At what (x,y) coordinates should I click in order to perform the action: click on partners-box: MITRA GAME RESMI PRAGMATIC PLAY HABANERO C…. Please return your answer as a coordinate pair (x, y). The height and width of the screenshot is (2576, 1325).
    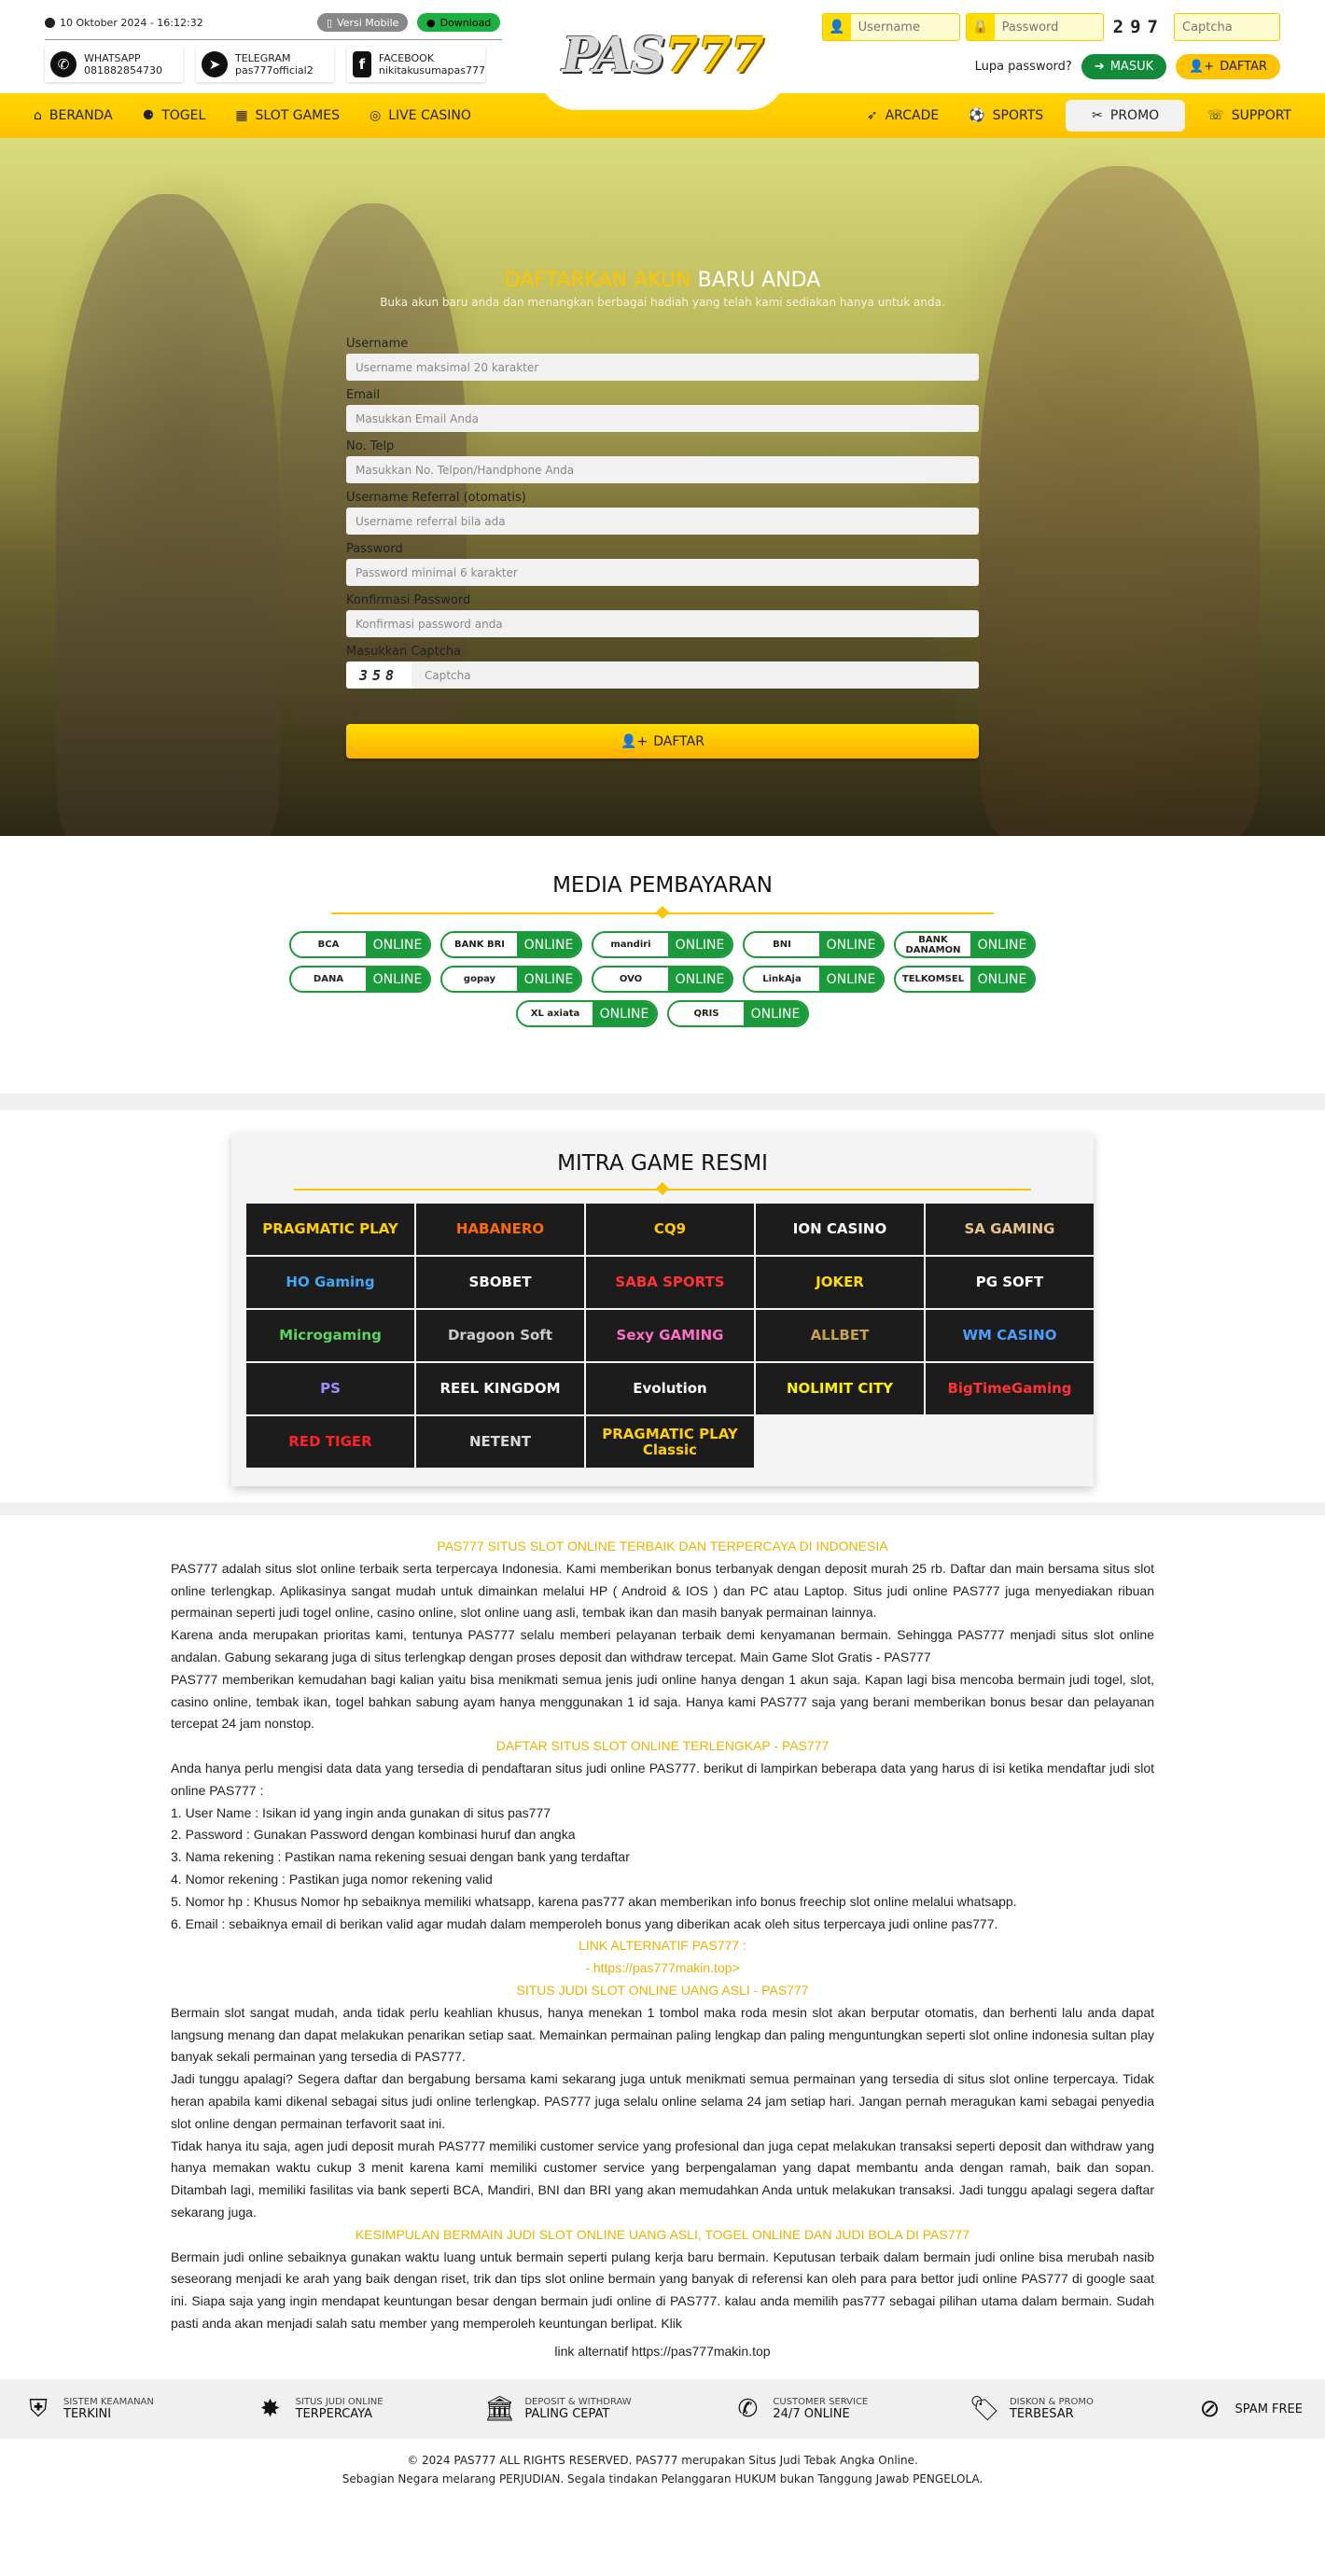
    Looking at the image, I should click on (662, 1309).